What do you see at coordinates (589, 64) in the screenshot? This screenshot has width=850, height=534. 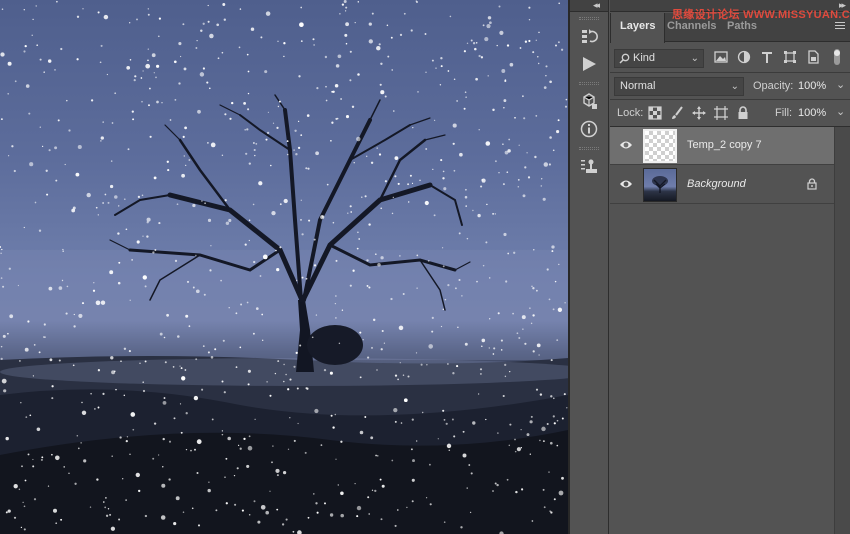 I see `actions-button` at bounding box center [589, 64].